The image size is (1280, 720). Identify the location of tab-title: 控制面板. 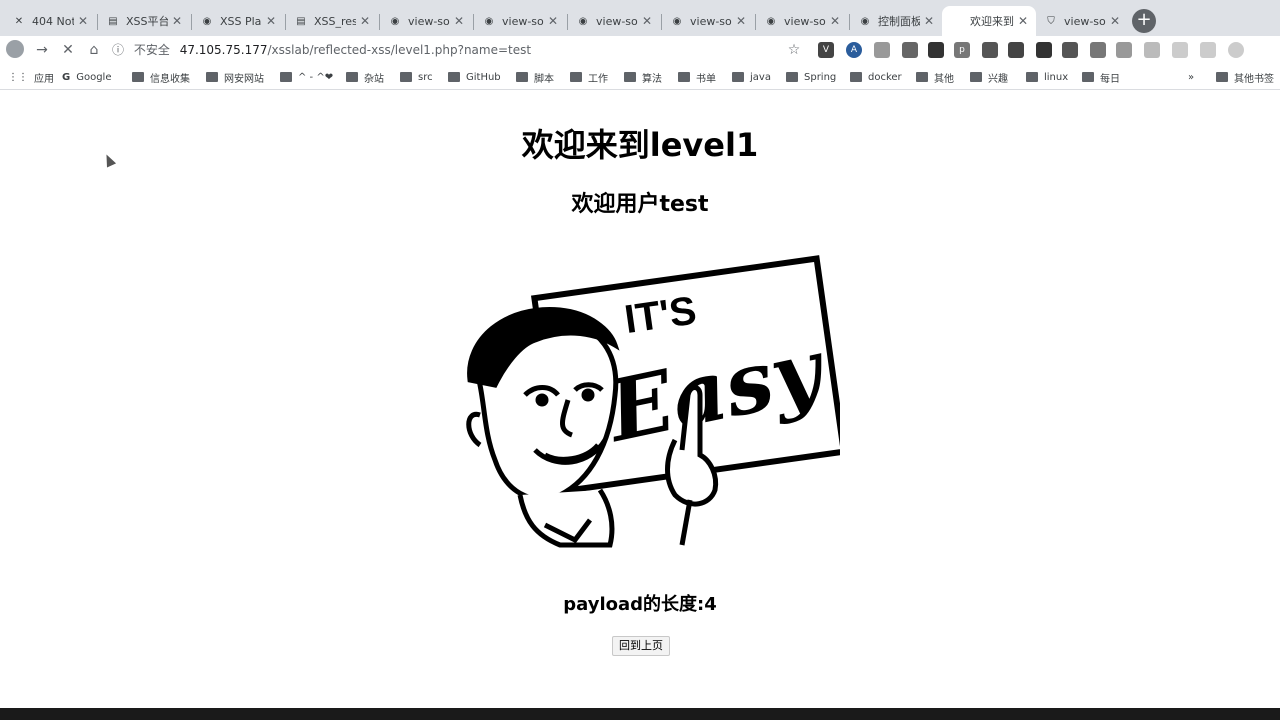
(899, 21).